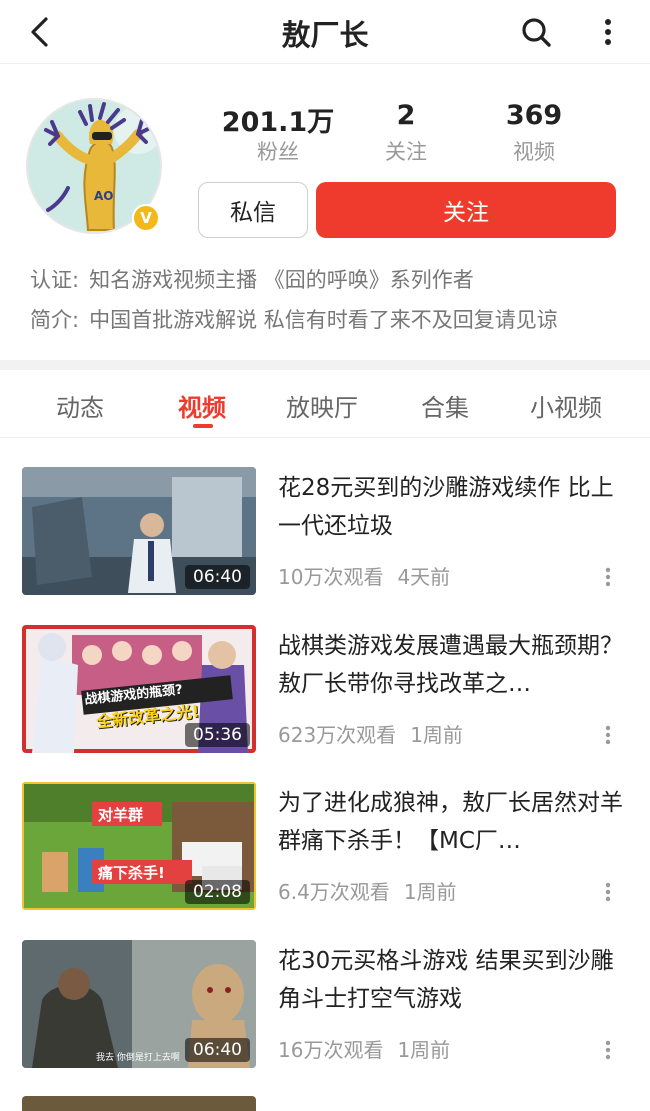 This screenshot has height=1111, width=650. Describe the element at coordinates (325, 1103) in the screenshot. I see `video-item-partial` at that location.